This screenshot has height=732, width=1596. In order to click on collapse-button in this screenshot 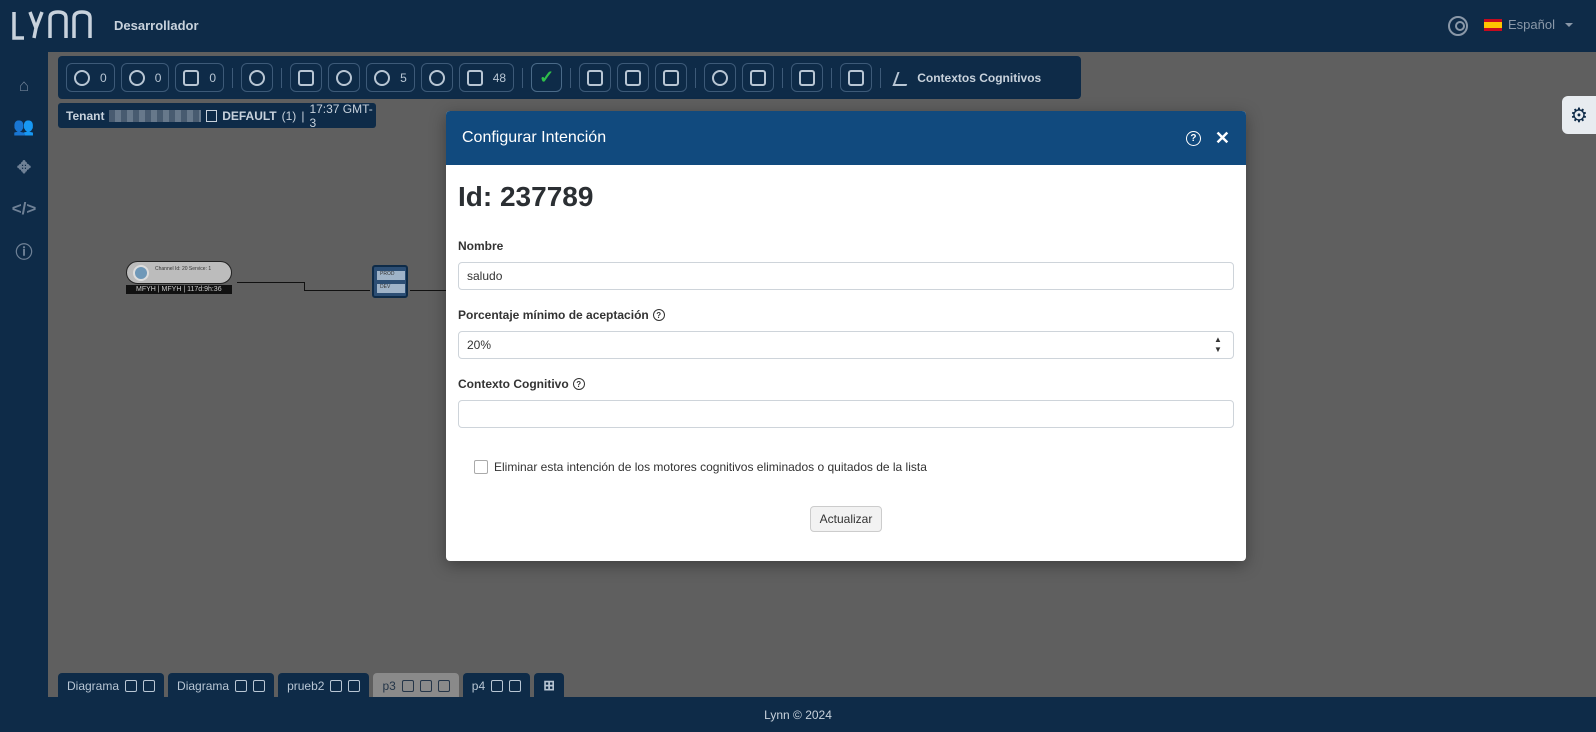, I will do `click(856, 77)`.